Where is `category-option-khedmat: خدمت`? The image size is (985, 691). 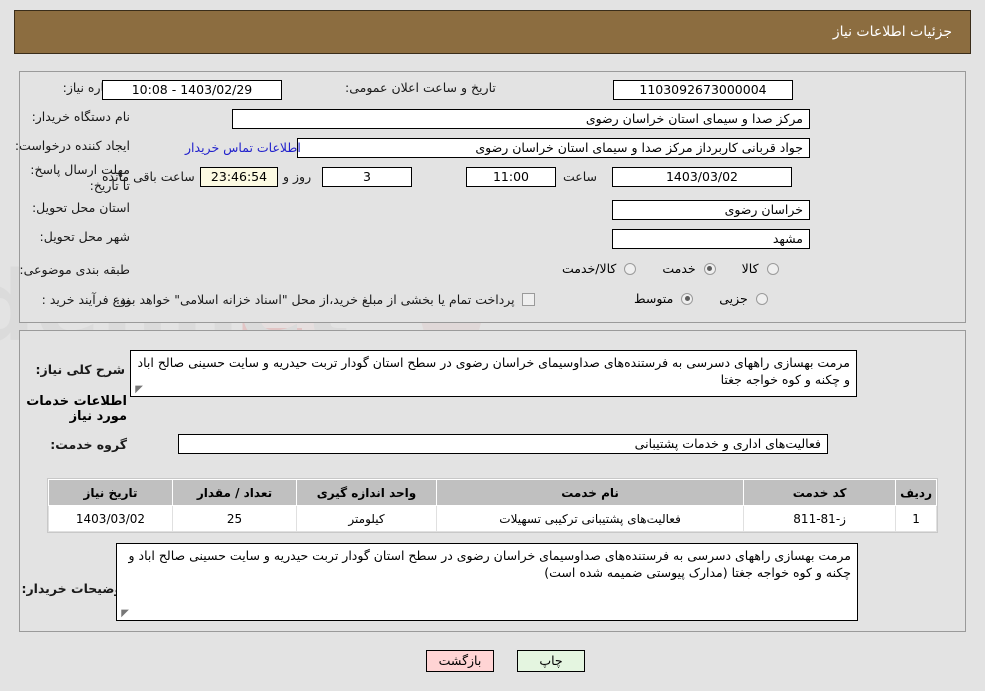
category-option-khedmat: خدمت is located at coordinates (690, 268).